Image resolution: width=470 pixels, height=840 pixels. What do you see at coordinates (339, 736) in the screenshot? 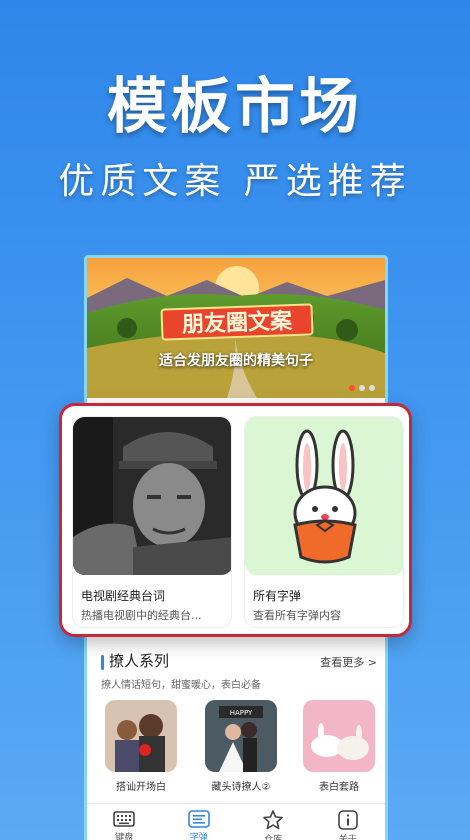
I see `rabbits-photo-image` at bounding box center [339, 736].